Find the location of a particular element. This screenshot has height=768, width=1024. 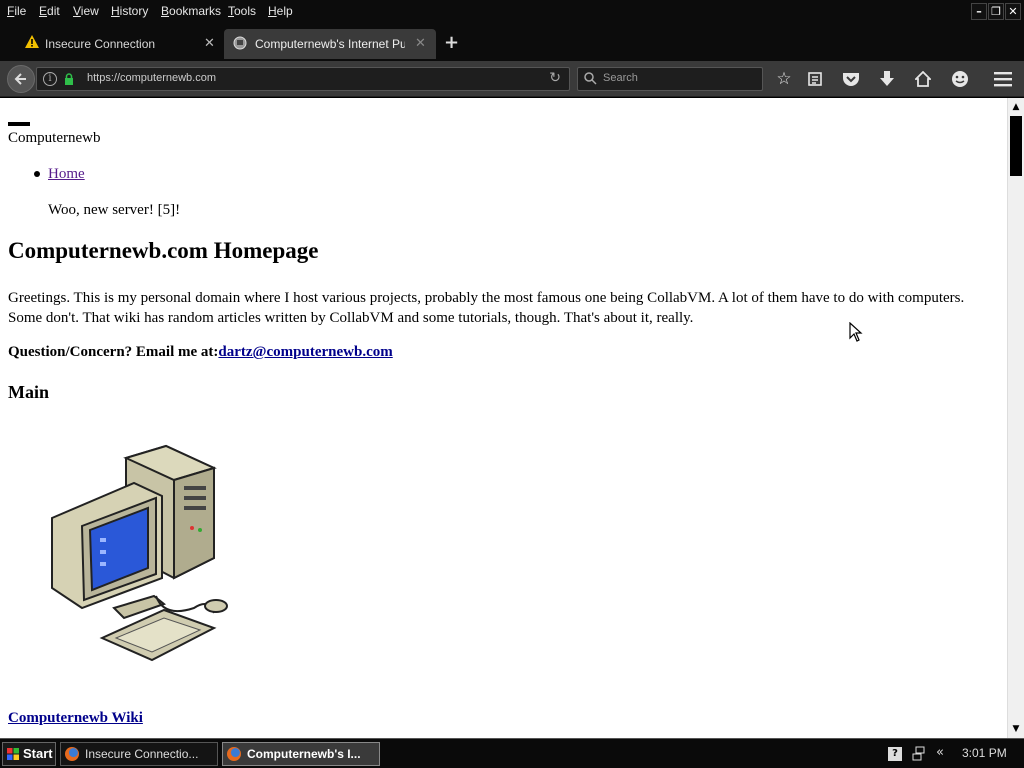

help-icon: ? is located at coordinates (895, 754).